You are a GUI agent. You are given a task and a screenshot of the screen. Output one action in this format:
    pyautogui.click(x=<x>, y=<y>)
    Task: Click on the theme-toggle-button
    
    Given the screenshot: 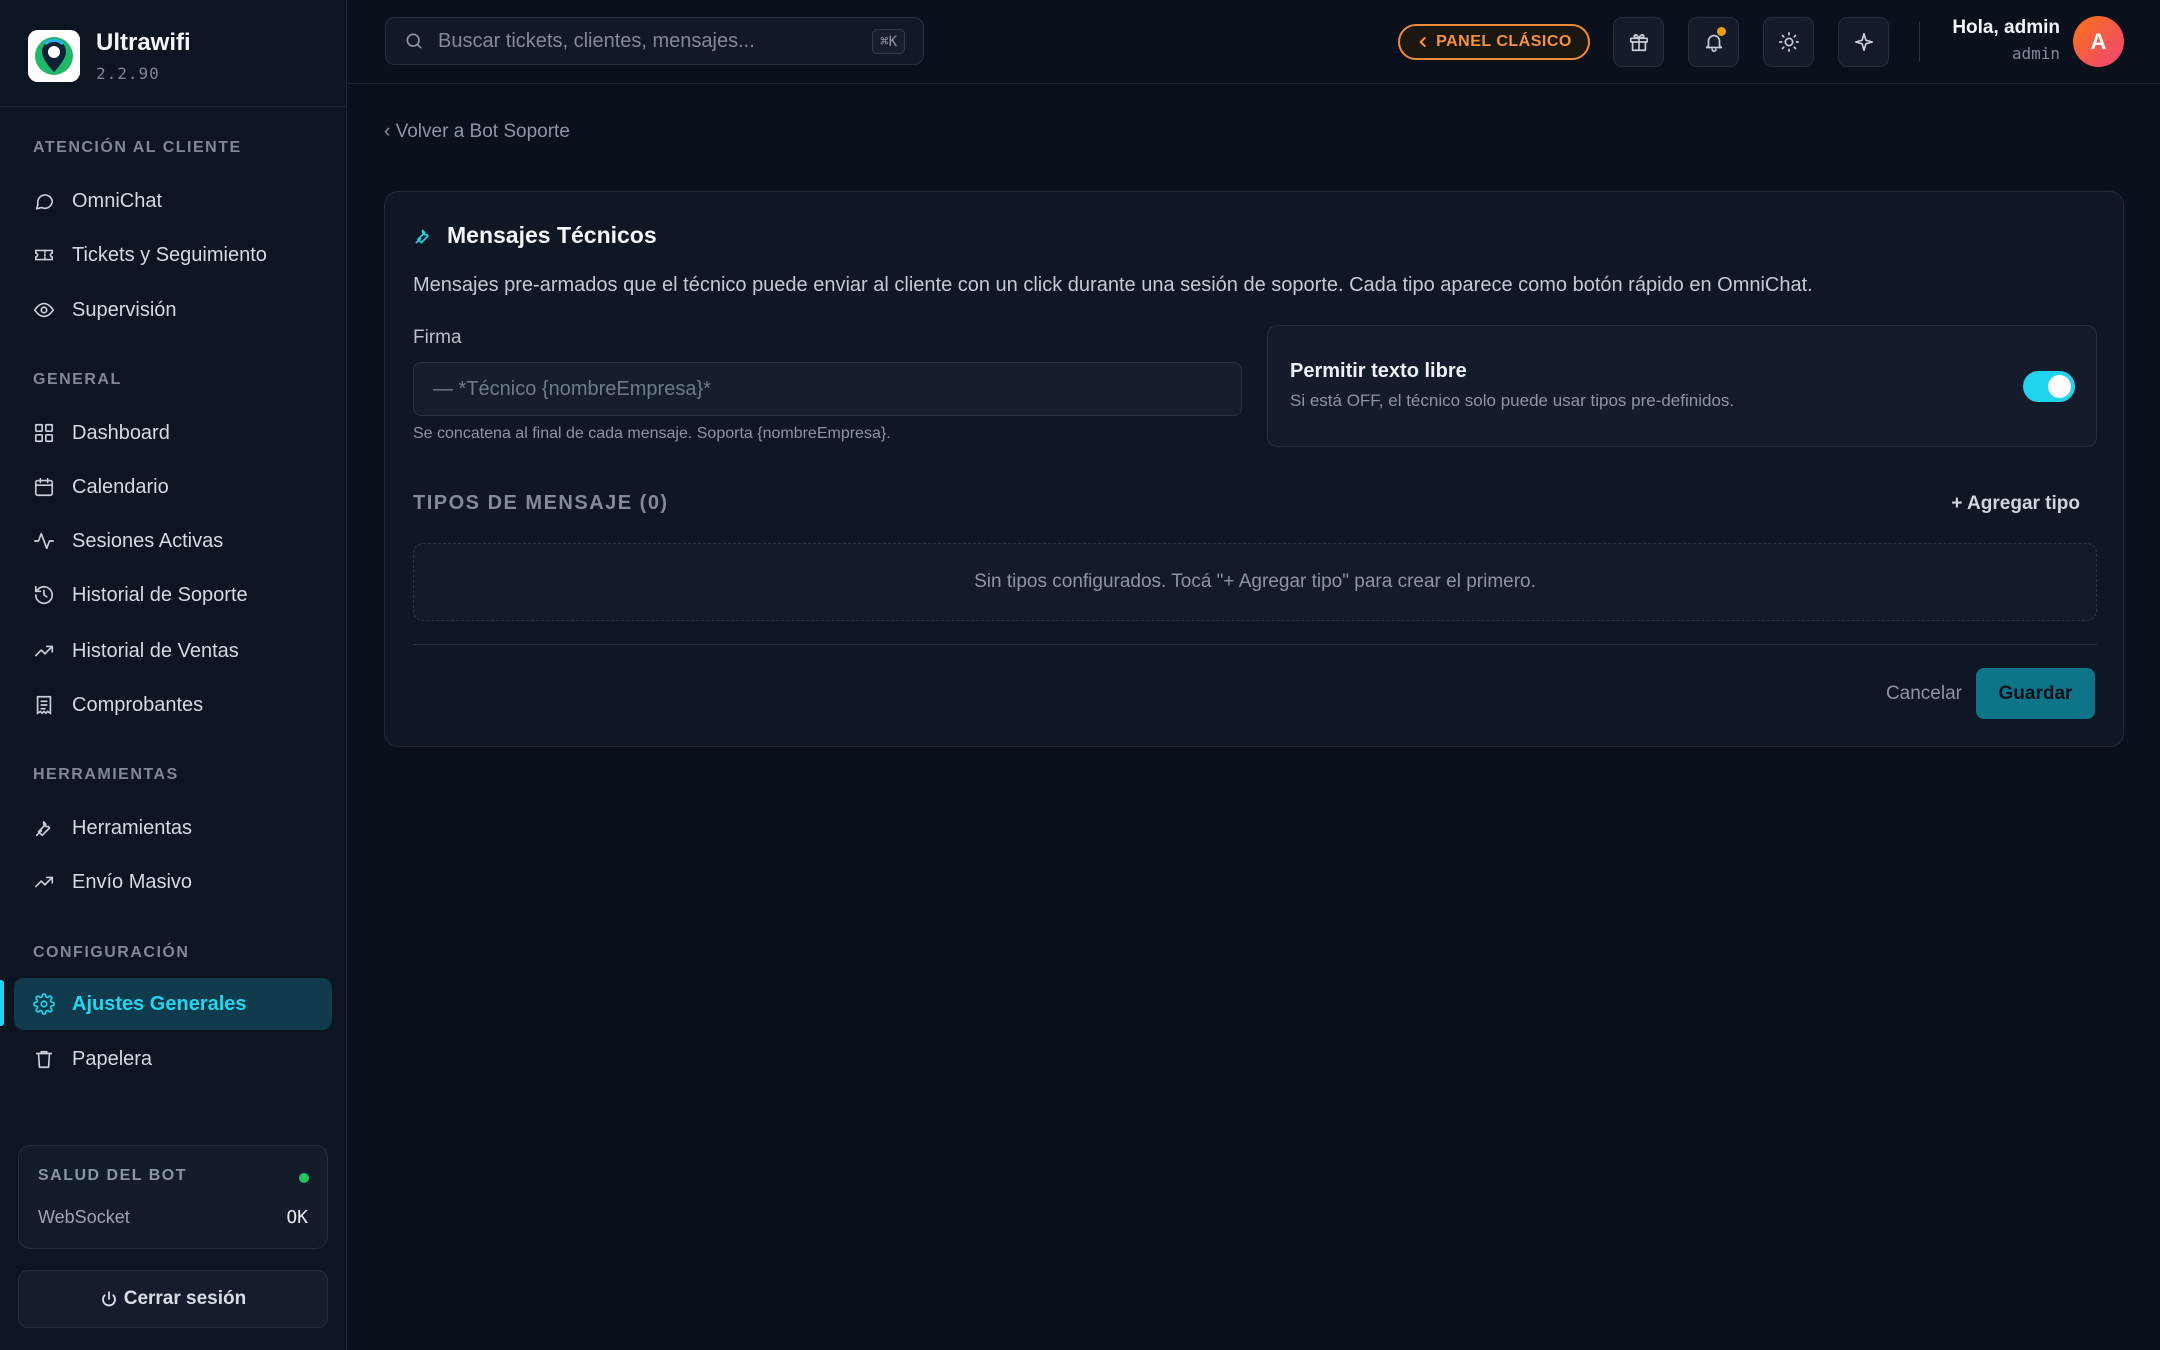 What is the action you would take?
    pyautogui.click(x=1788, y=42)
    